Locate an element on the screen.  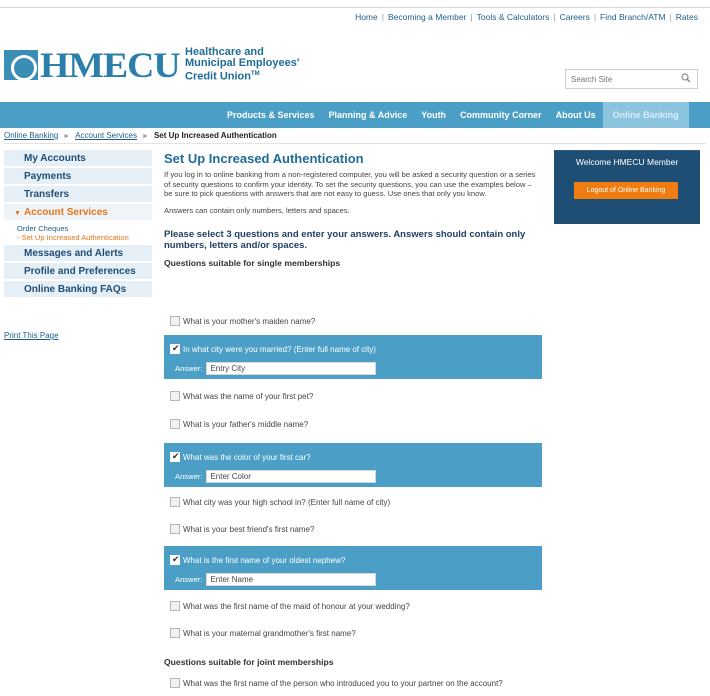
answer-input: Enter Name is located at coordinates (291, 579).